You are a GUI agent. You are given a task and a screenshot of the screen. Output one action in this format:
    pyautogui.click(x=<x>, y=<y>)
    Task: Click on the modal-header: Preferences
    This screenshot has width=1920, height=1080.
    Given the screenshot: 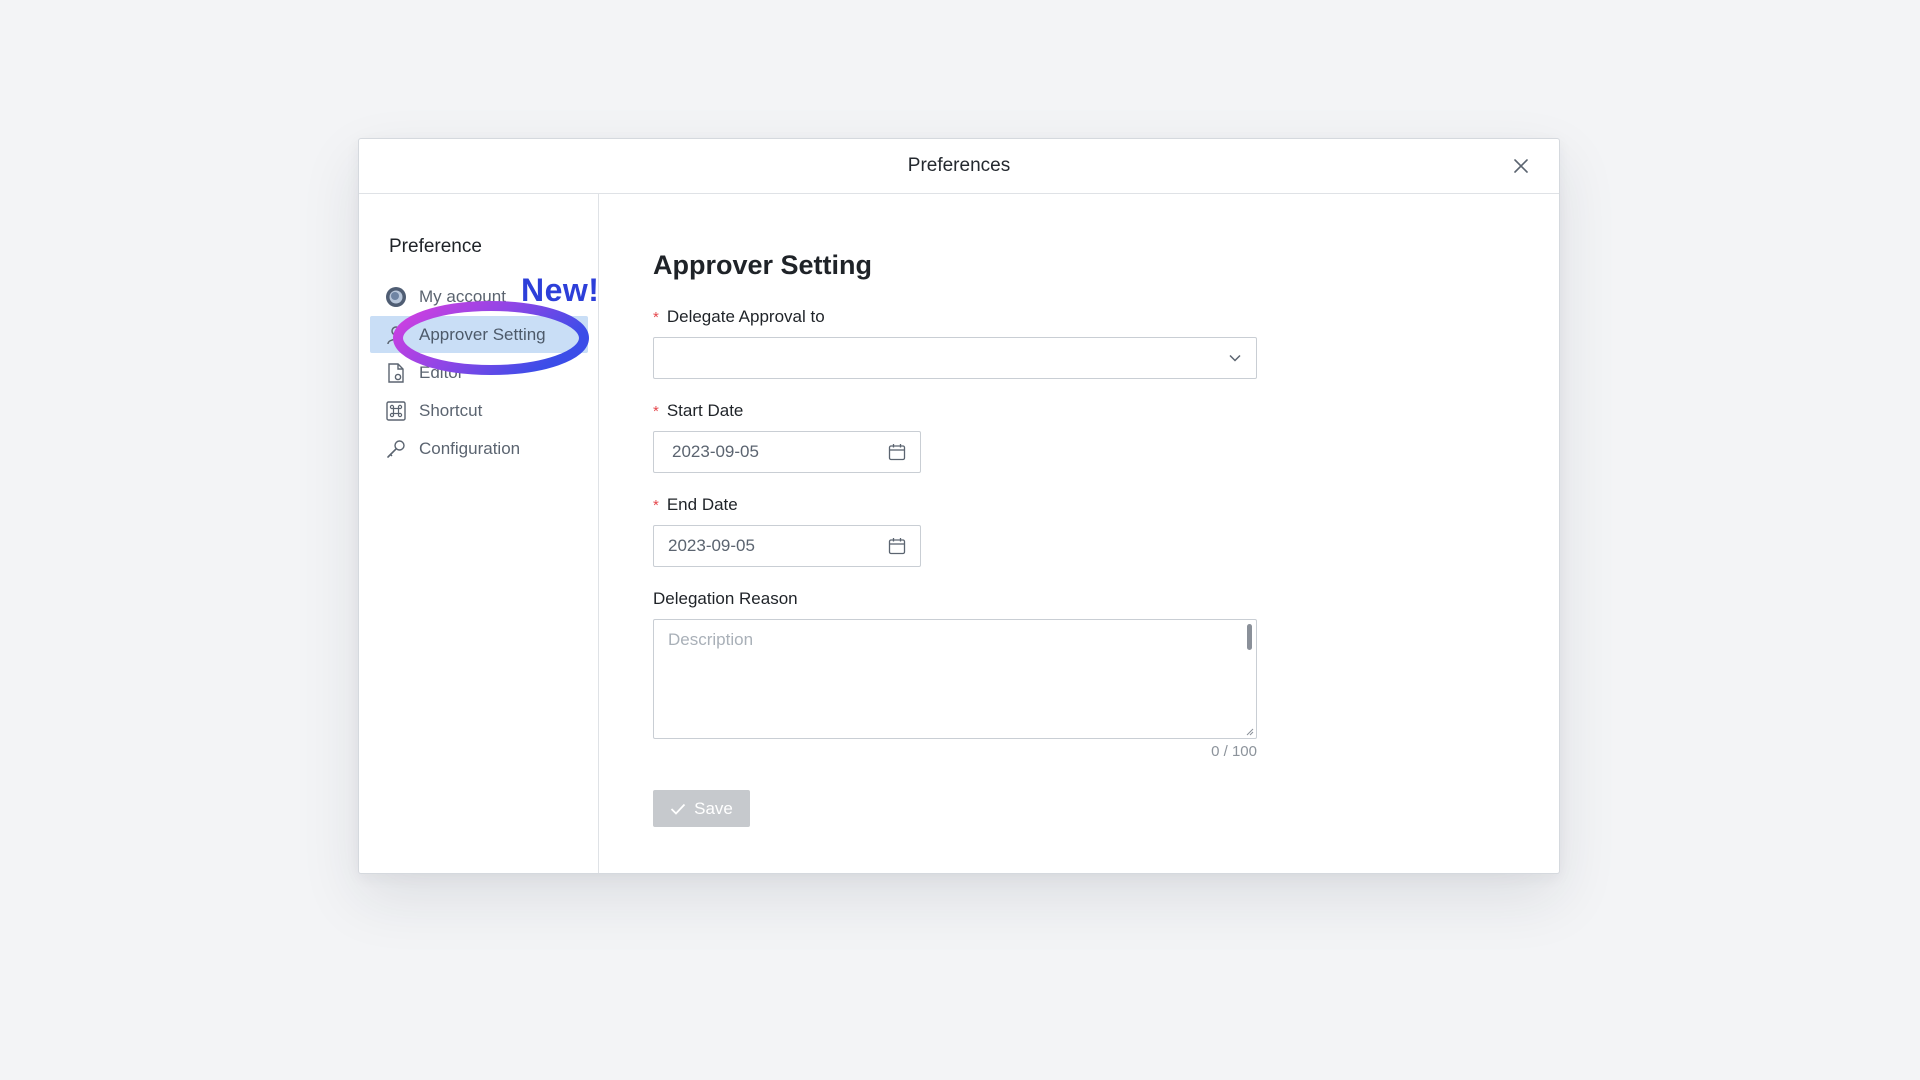 What is the action you would take?
    pyautogui.click(x=959, y=166)
    